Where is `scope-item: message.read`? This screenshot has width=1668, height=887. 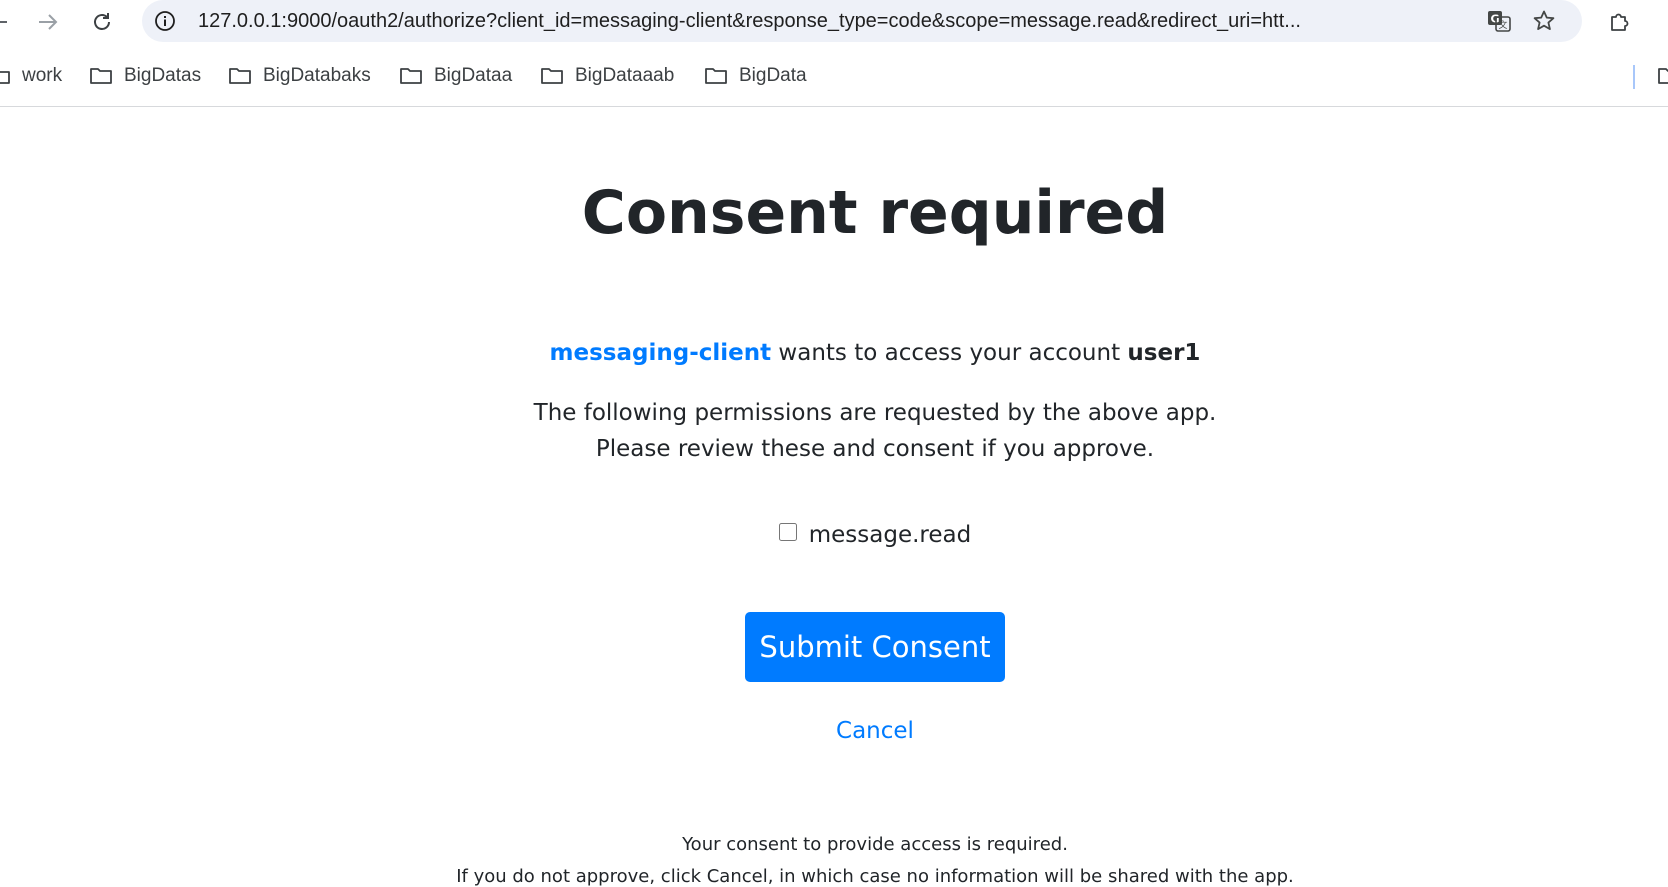 scope-item: message.read is located at coordinates (834, 535).